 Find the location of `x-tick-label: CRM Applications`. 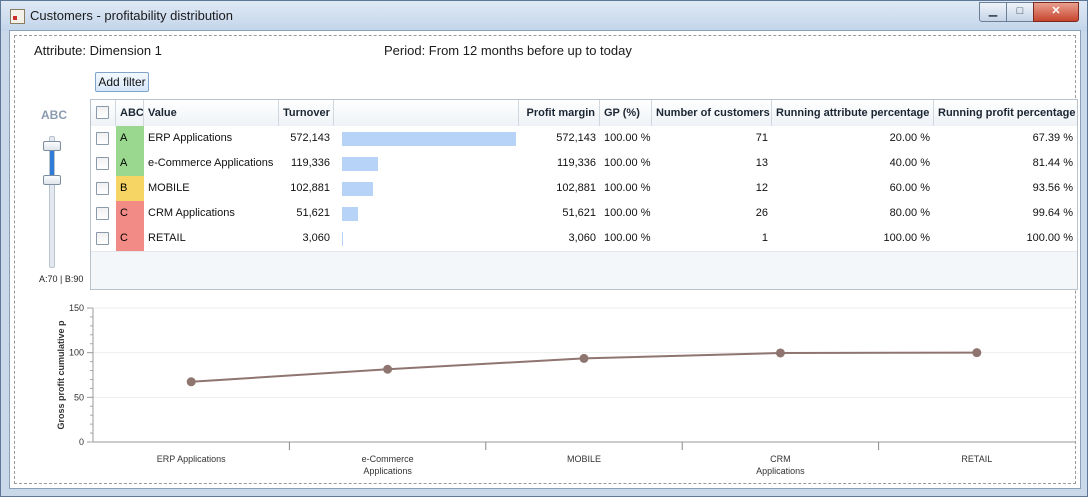

x-tick-label: CRM Applications is located at coordinates (780, 465).